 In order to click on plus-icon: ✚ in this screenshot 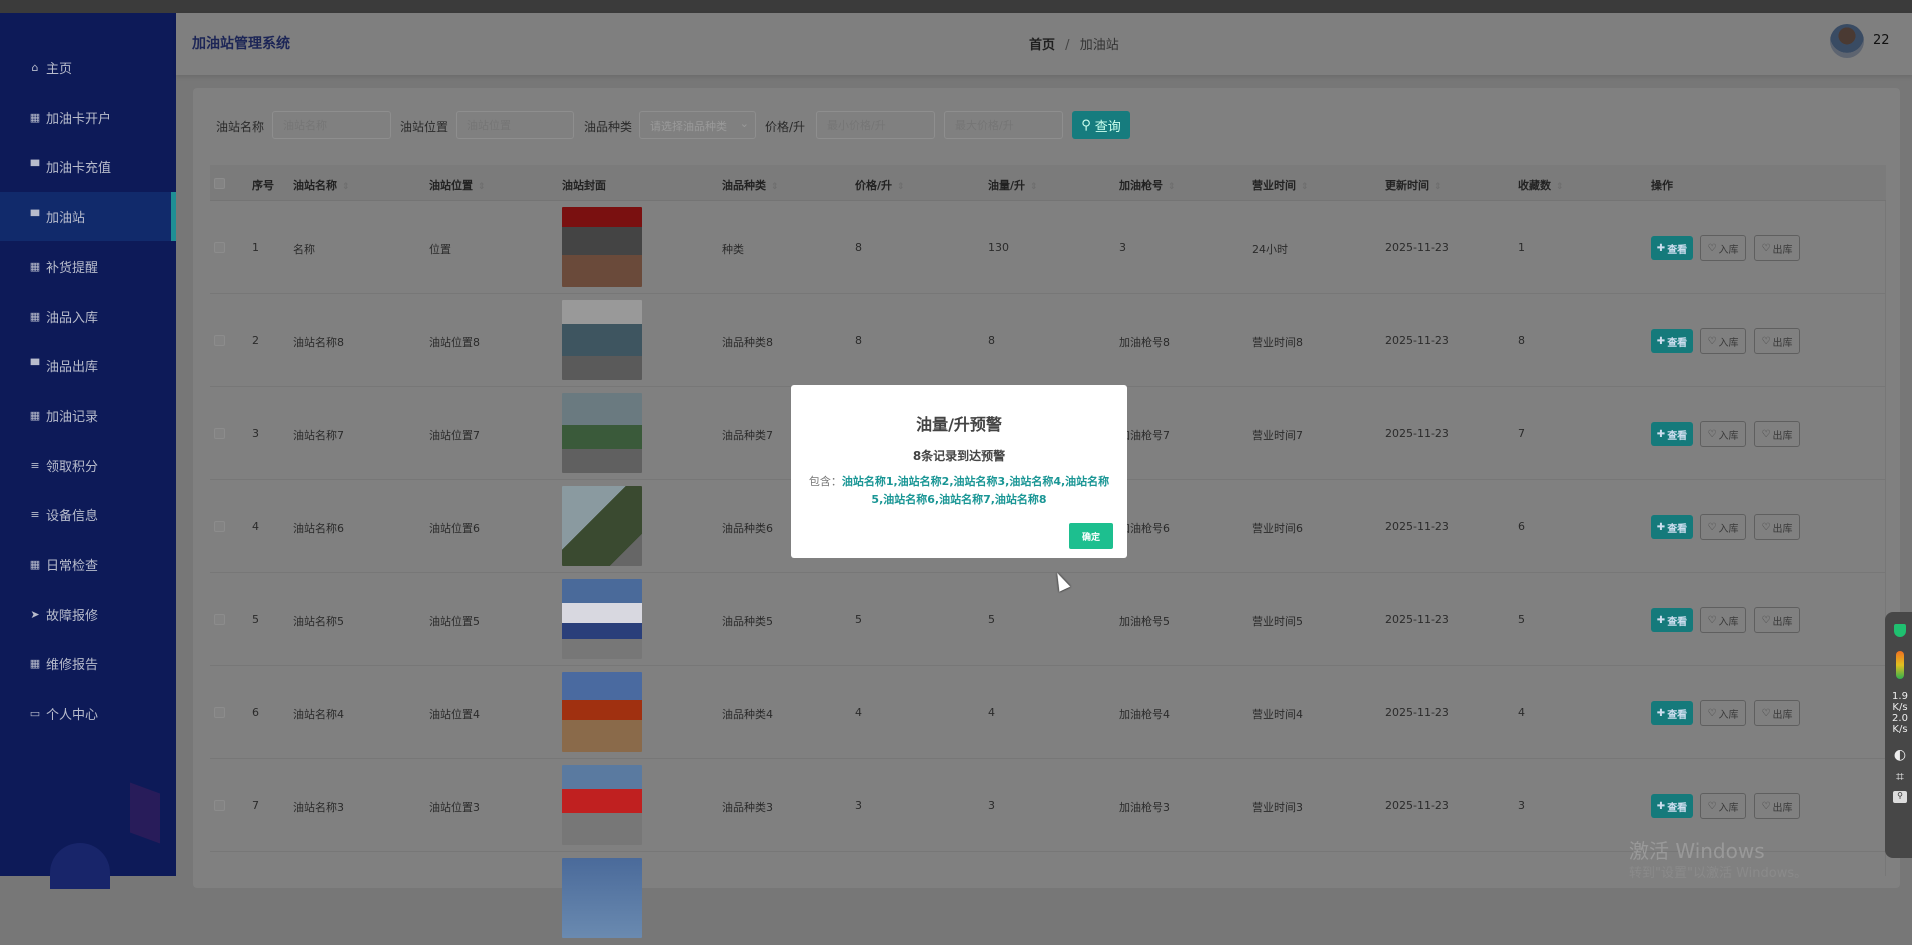, I will do `click(1661, 341)`.